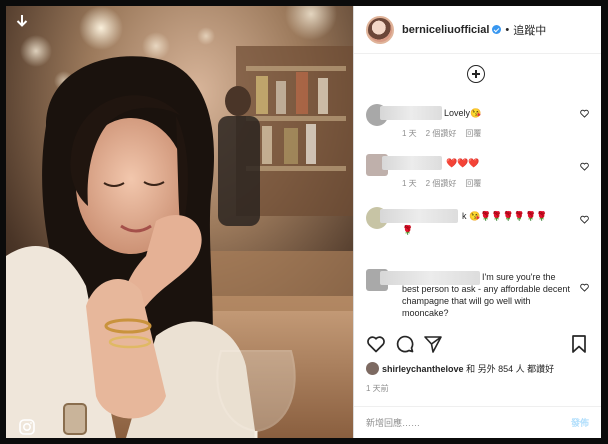 The image size is (608, 444). Describe the element at coordinates (463, 113) in the screenshot. I see `comment-text: Lovely😘` at that location.